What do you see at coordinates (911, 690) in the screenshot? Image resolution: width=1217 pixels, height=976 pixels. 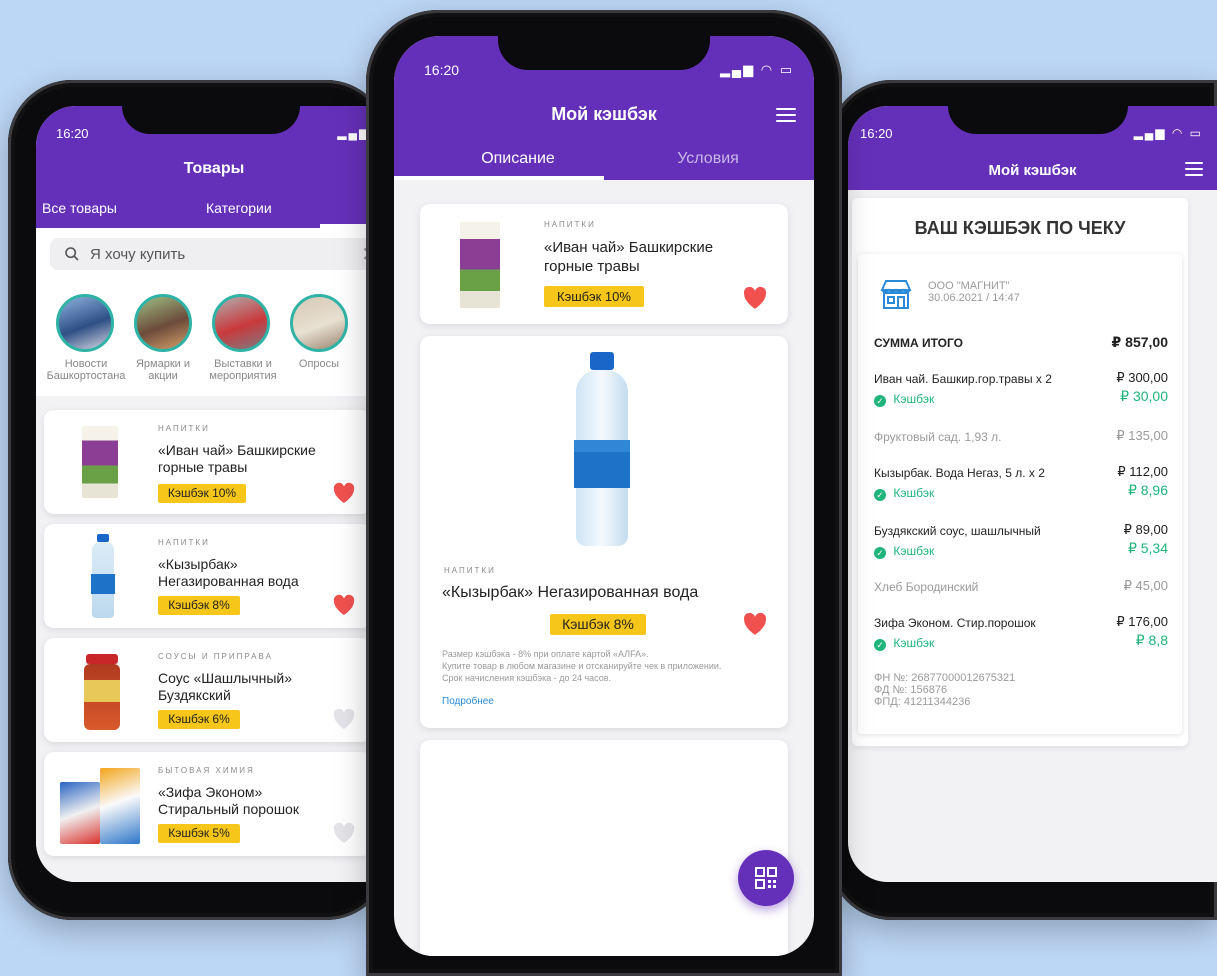 I see `fiscal-fd: ФД №: 156876` at bounding box center [911, 690].